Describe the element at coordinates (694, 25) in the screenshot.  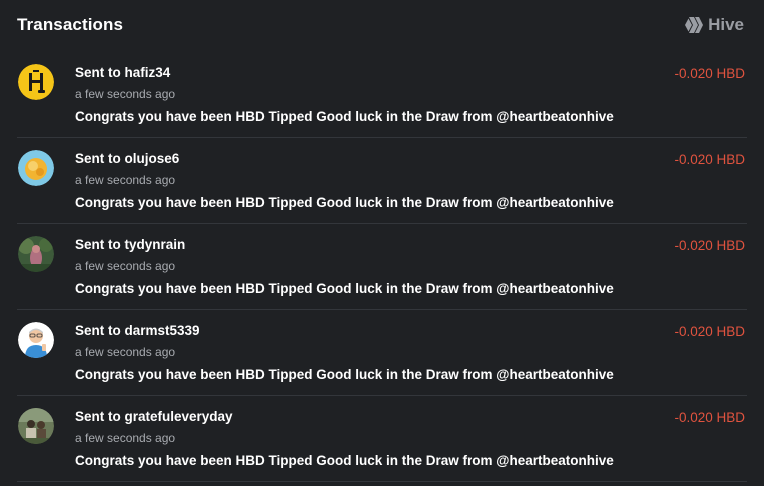
I see `hive-logo-icon` at that location.